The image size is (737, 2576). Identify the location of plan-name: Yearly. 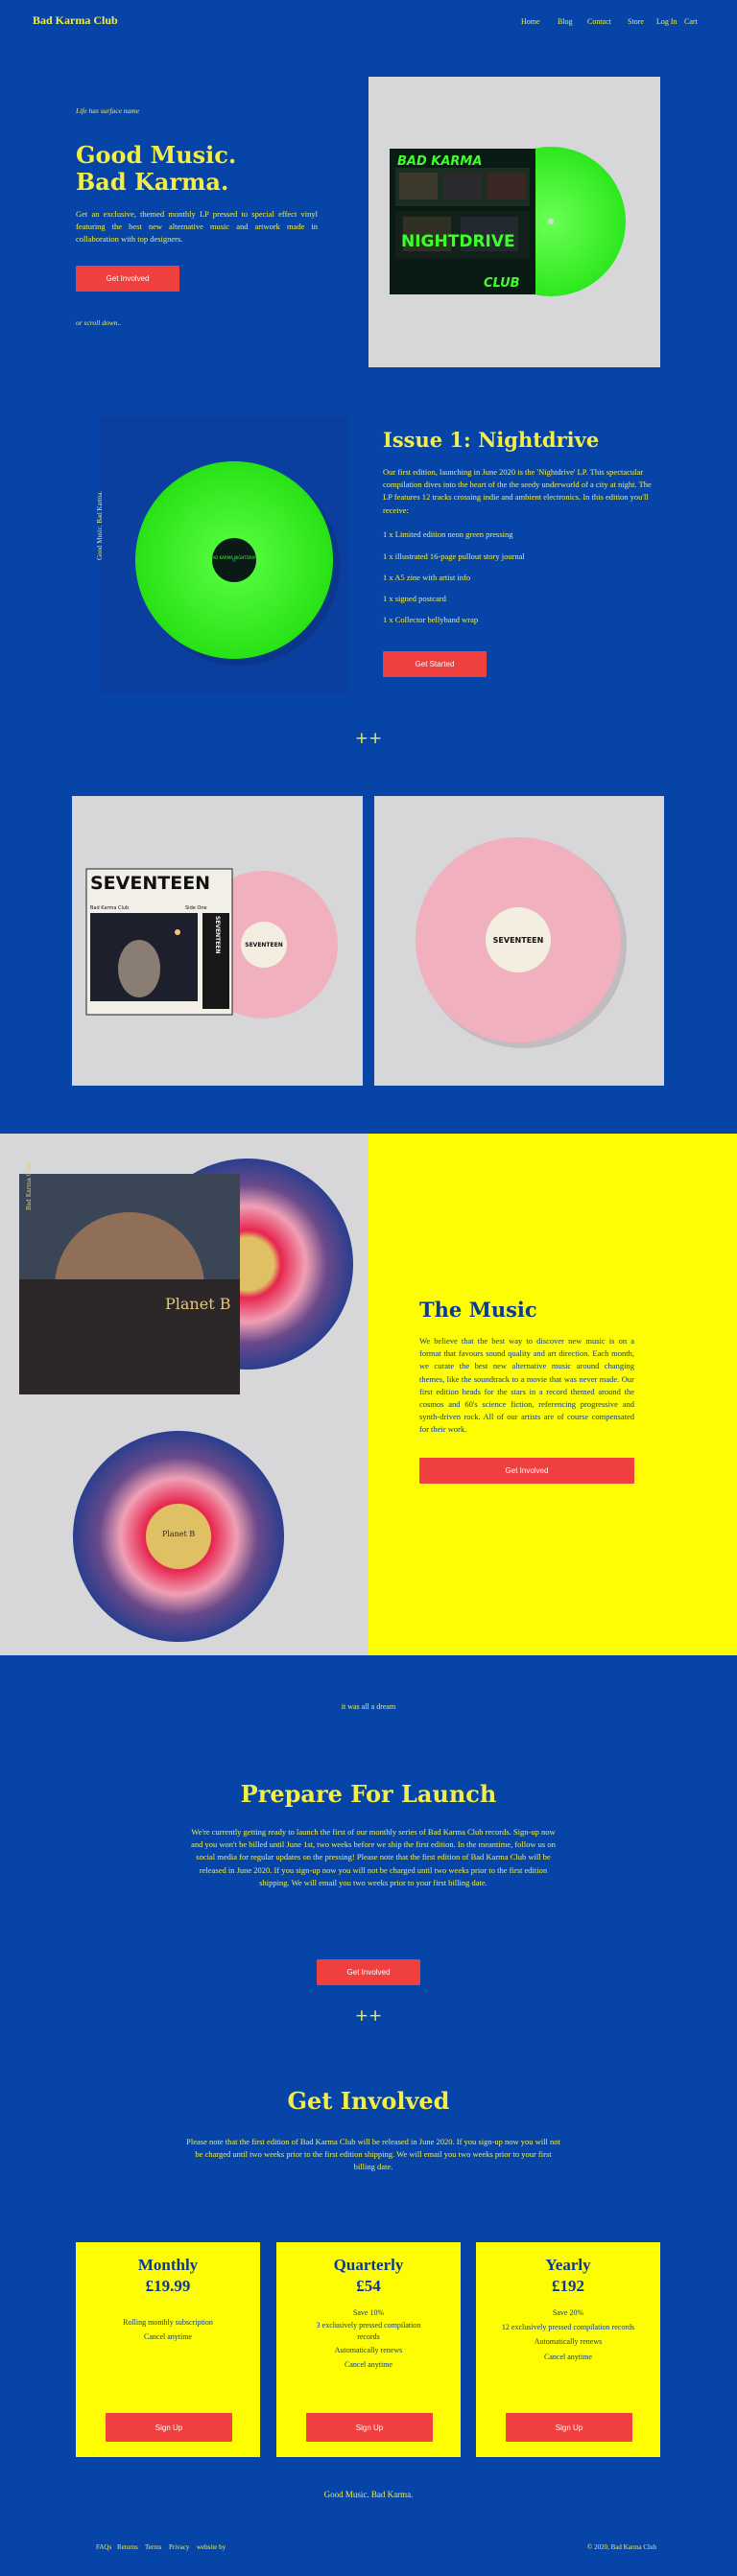
(568, 2265).